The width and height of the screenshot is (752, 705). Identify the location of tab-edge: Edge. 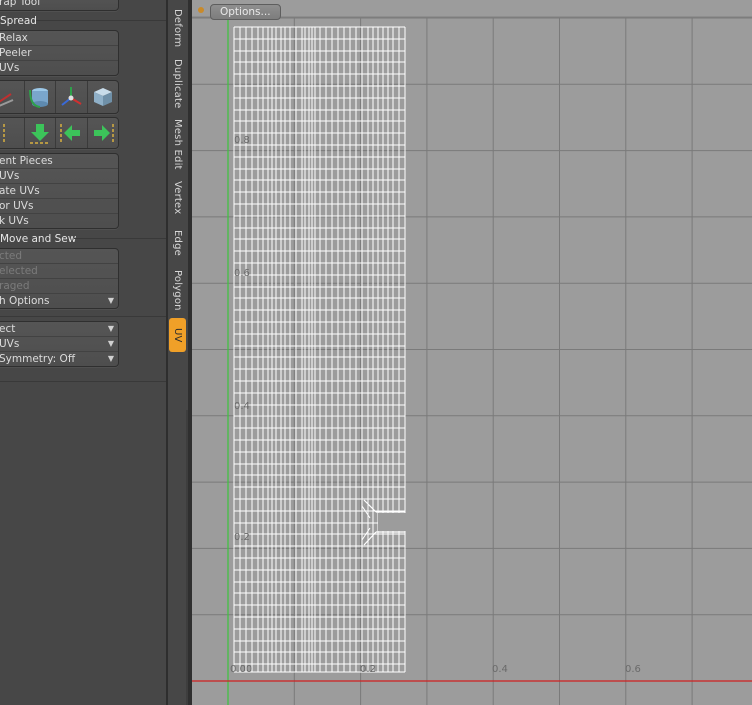
(177, 243).